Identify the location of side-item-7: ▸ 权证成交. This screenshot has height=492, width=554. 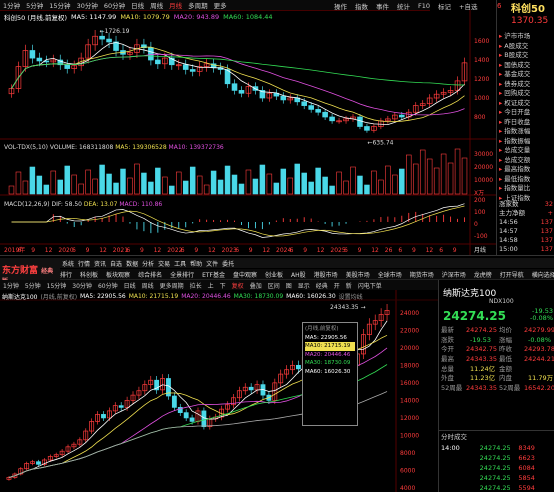
(525, 104).